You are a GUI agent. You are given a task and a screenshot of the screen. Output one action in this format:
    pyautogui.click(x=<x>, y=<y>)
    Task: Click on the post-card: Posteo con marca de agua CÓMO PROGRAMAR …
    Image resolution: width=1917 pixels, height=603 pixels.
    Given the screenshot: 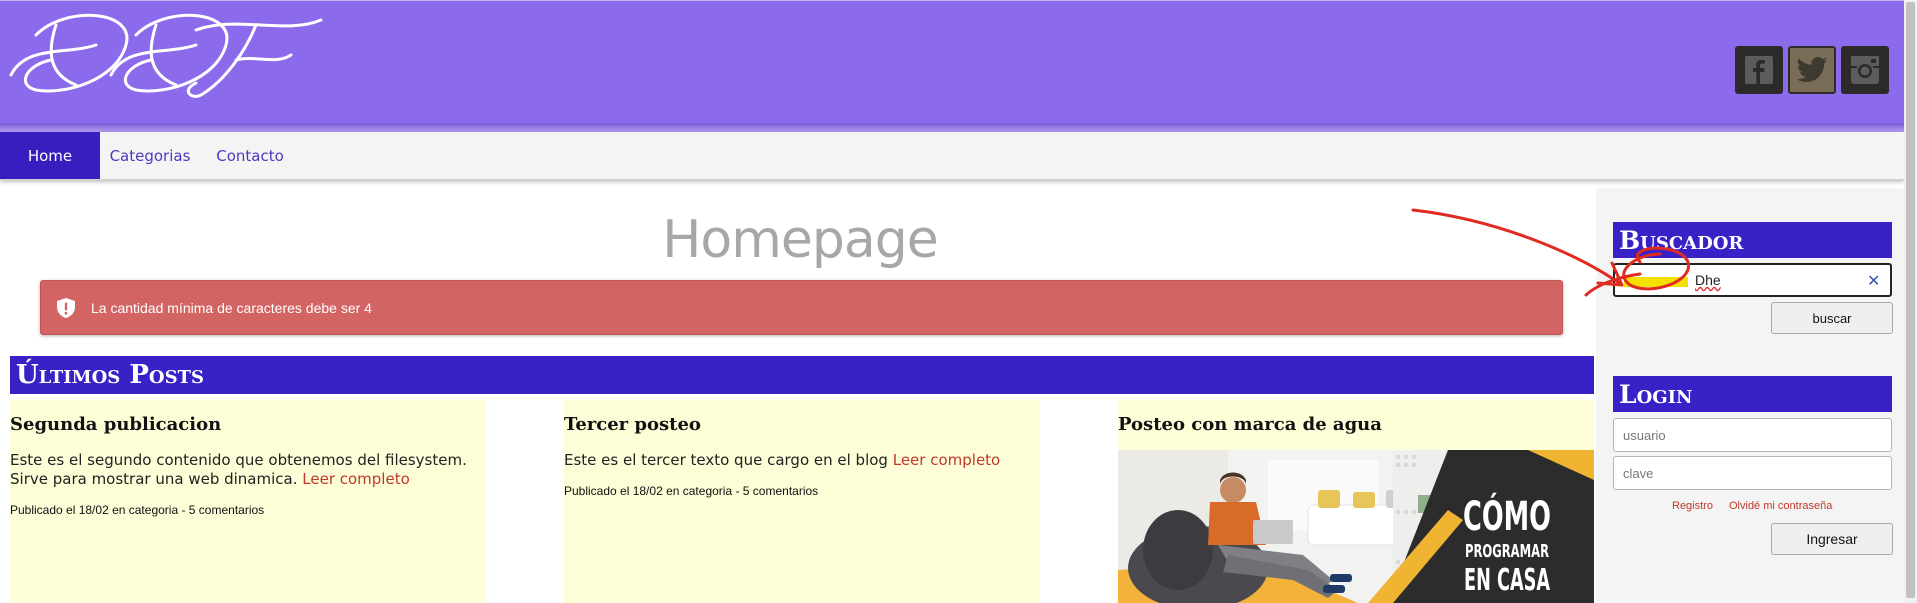 What is the action you would take?
    pyautogui.click(x=1356, y=501)
    